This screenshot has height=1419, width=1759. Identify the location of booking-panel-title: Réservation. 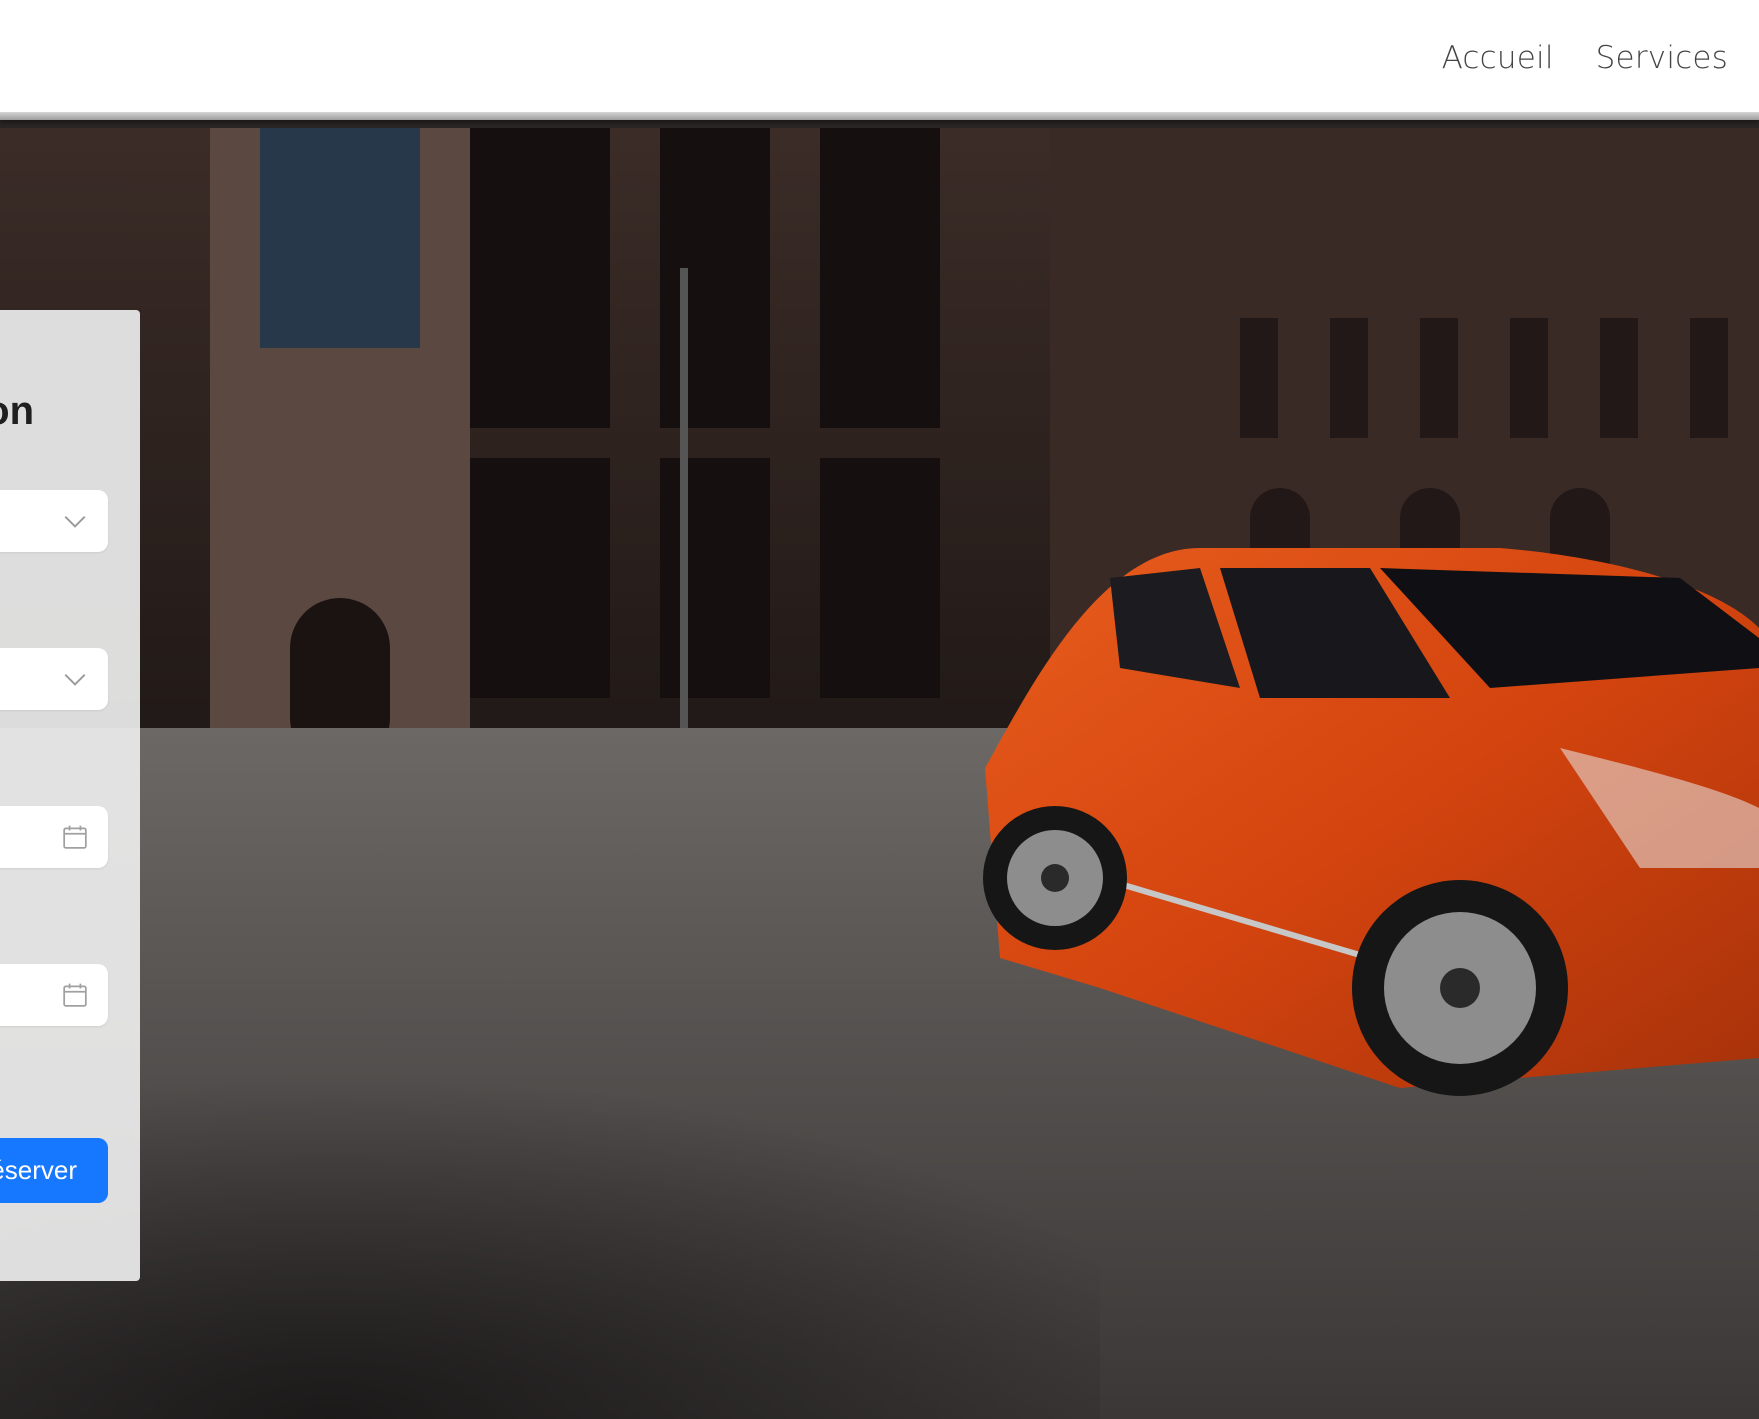
(17, 411).